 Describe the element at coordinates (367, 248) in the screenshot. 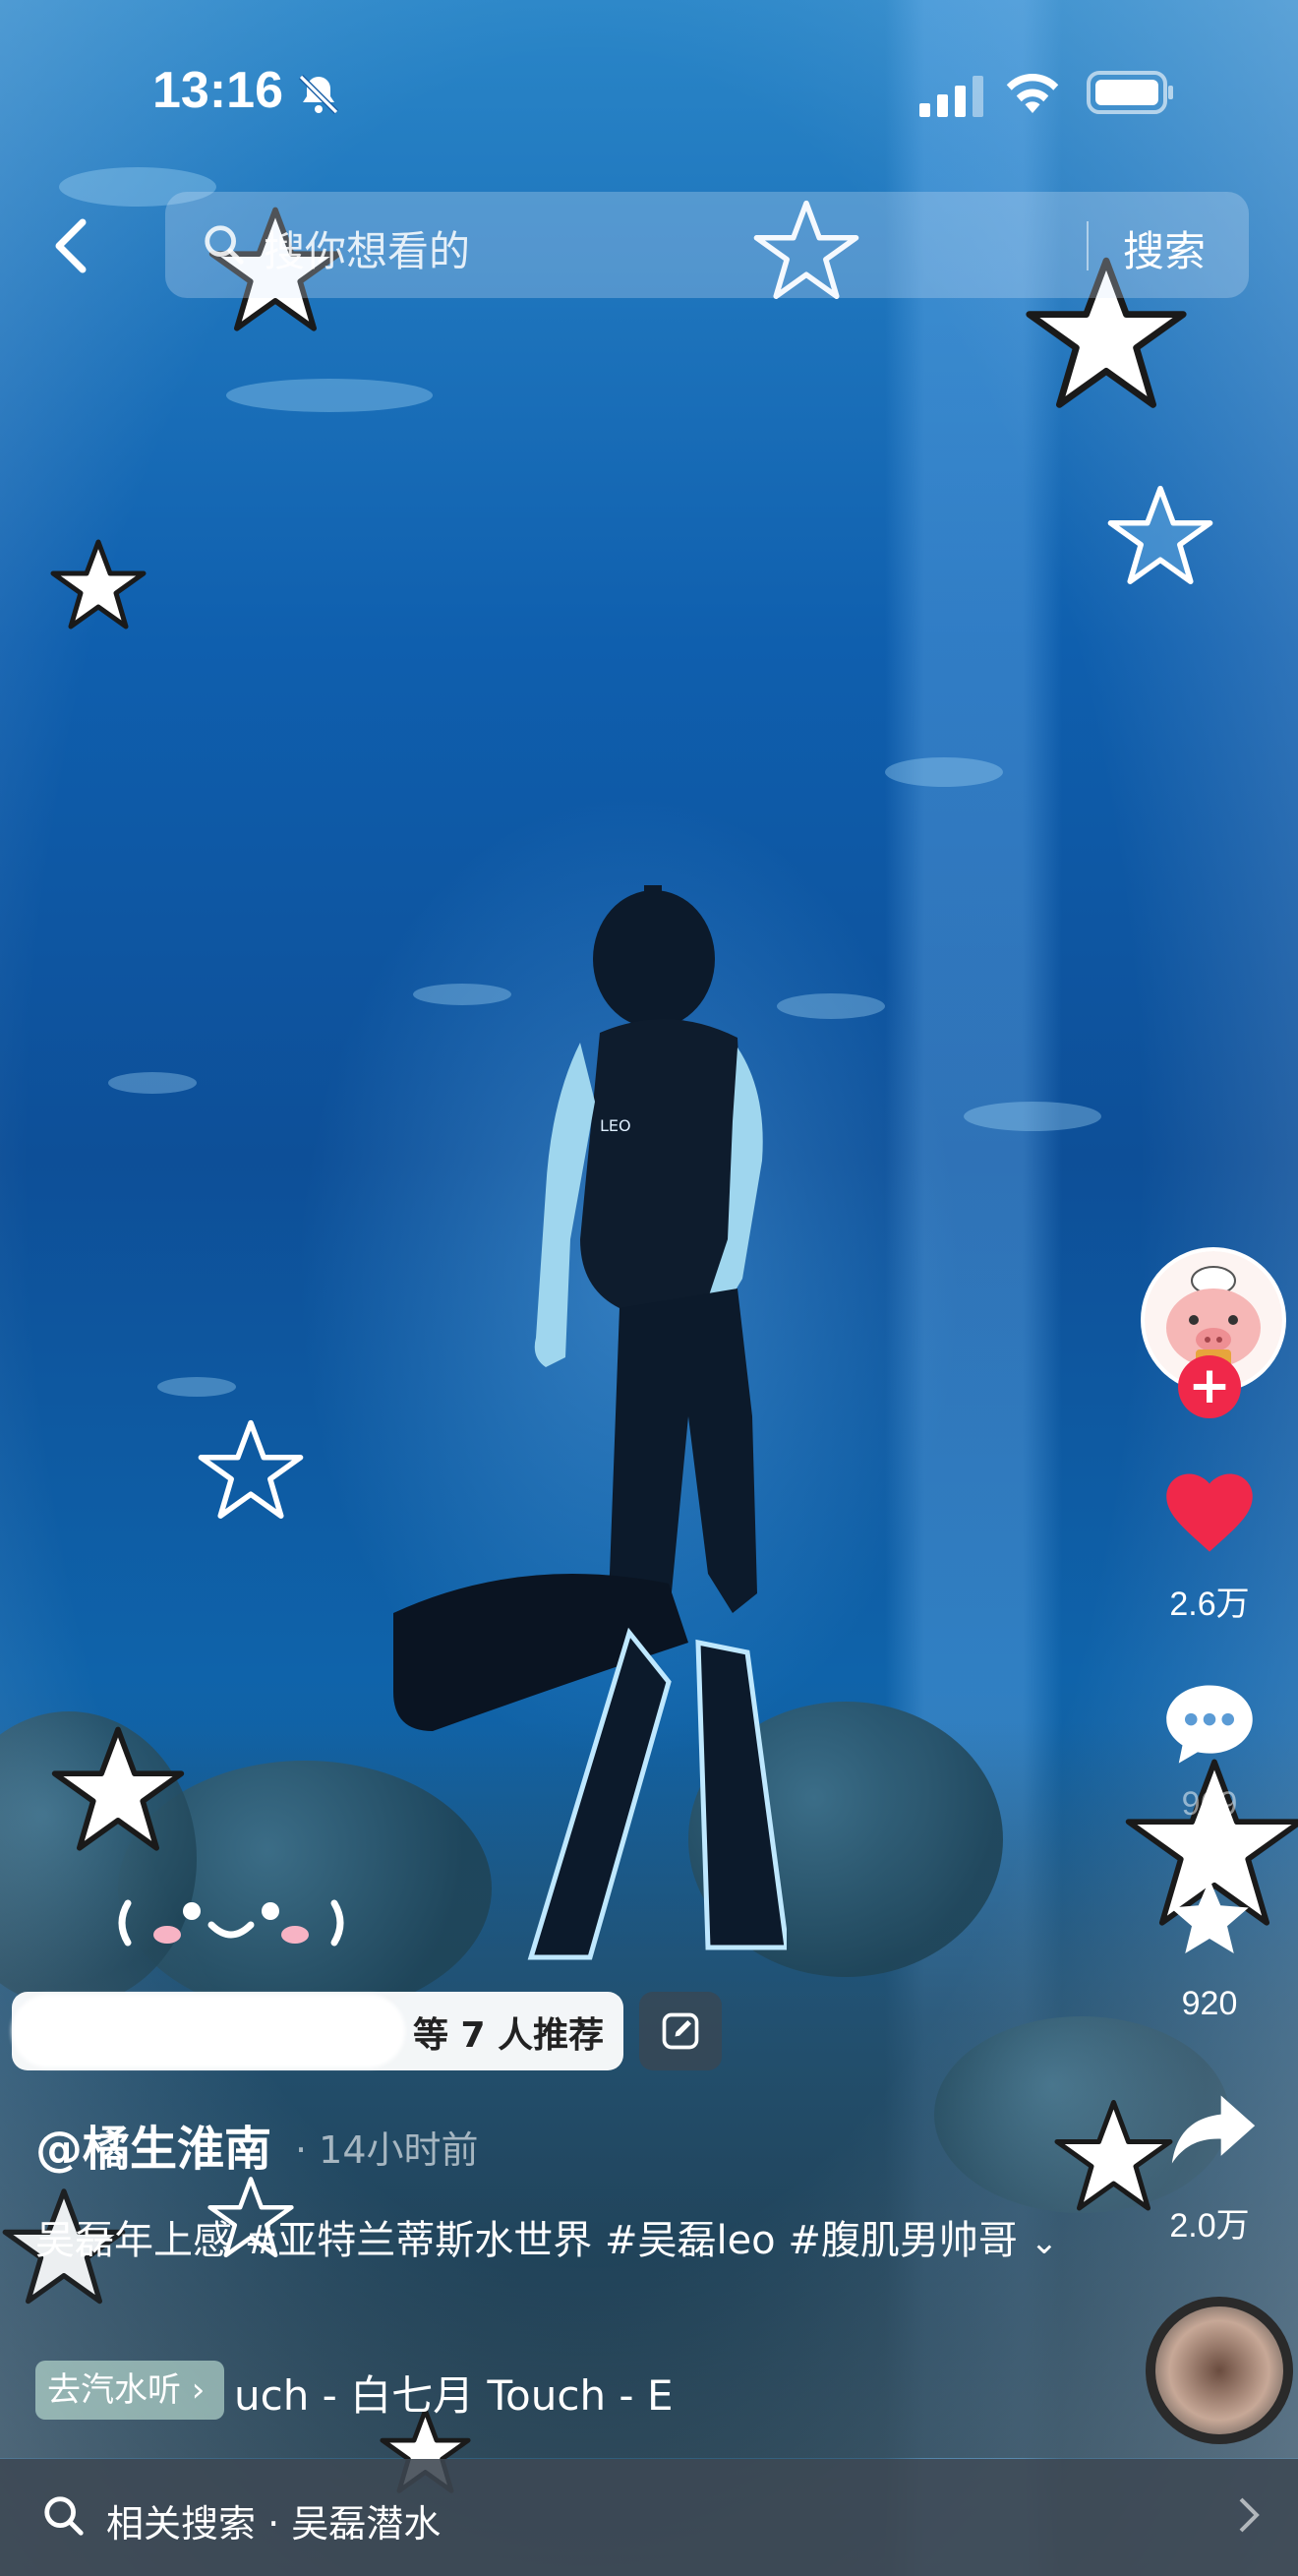

I see `search-input: 搜你想看的` at that location.